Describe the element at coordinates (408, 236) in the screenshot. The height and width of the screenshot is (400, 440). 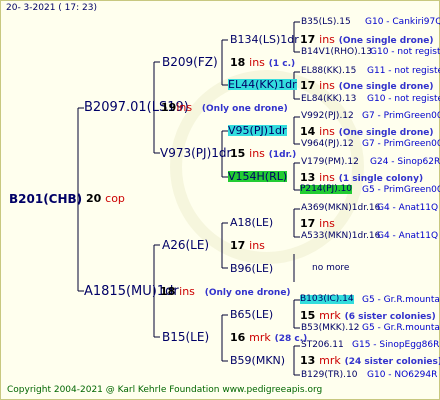
I see `gen4-group-10: G4 - Anat11Q` at that location.